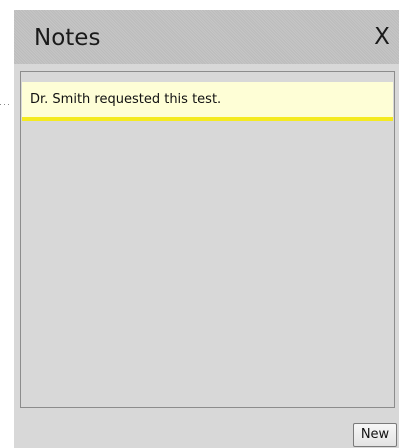  I want to click on notes-header: Notes X, so click(206, 37).